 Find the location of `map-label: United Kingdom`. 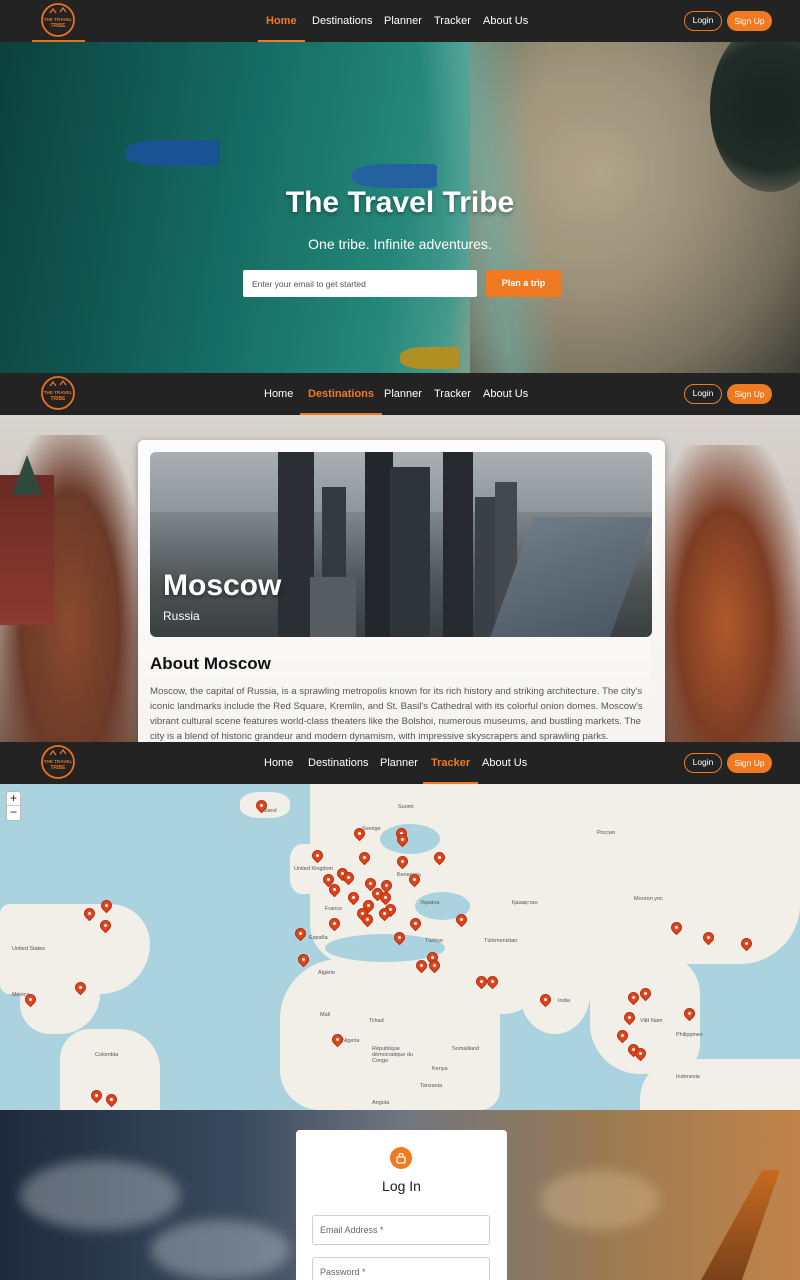

map-label: United Kingdom is located at coordinates (314, 869).